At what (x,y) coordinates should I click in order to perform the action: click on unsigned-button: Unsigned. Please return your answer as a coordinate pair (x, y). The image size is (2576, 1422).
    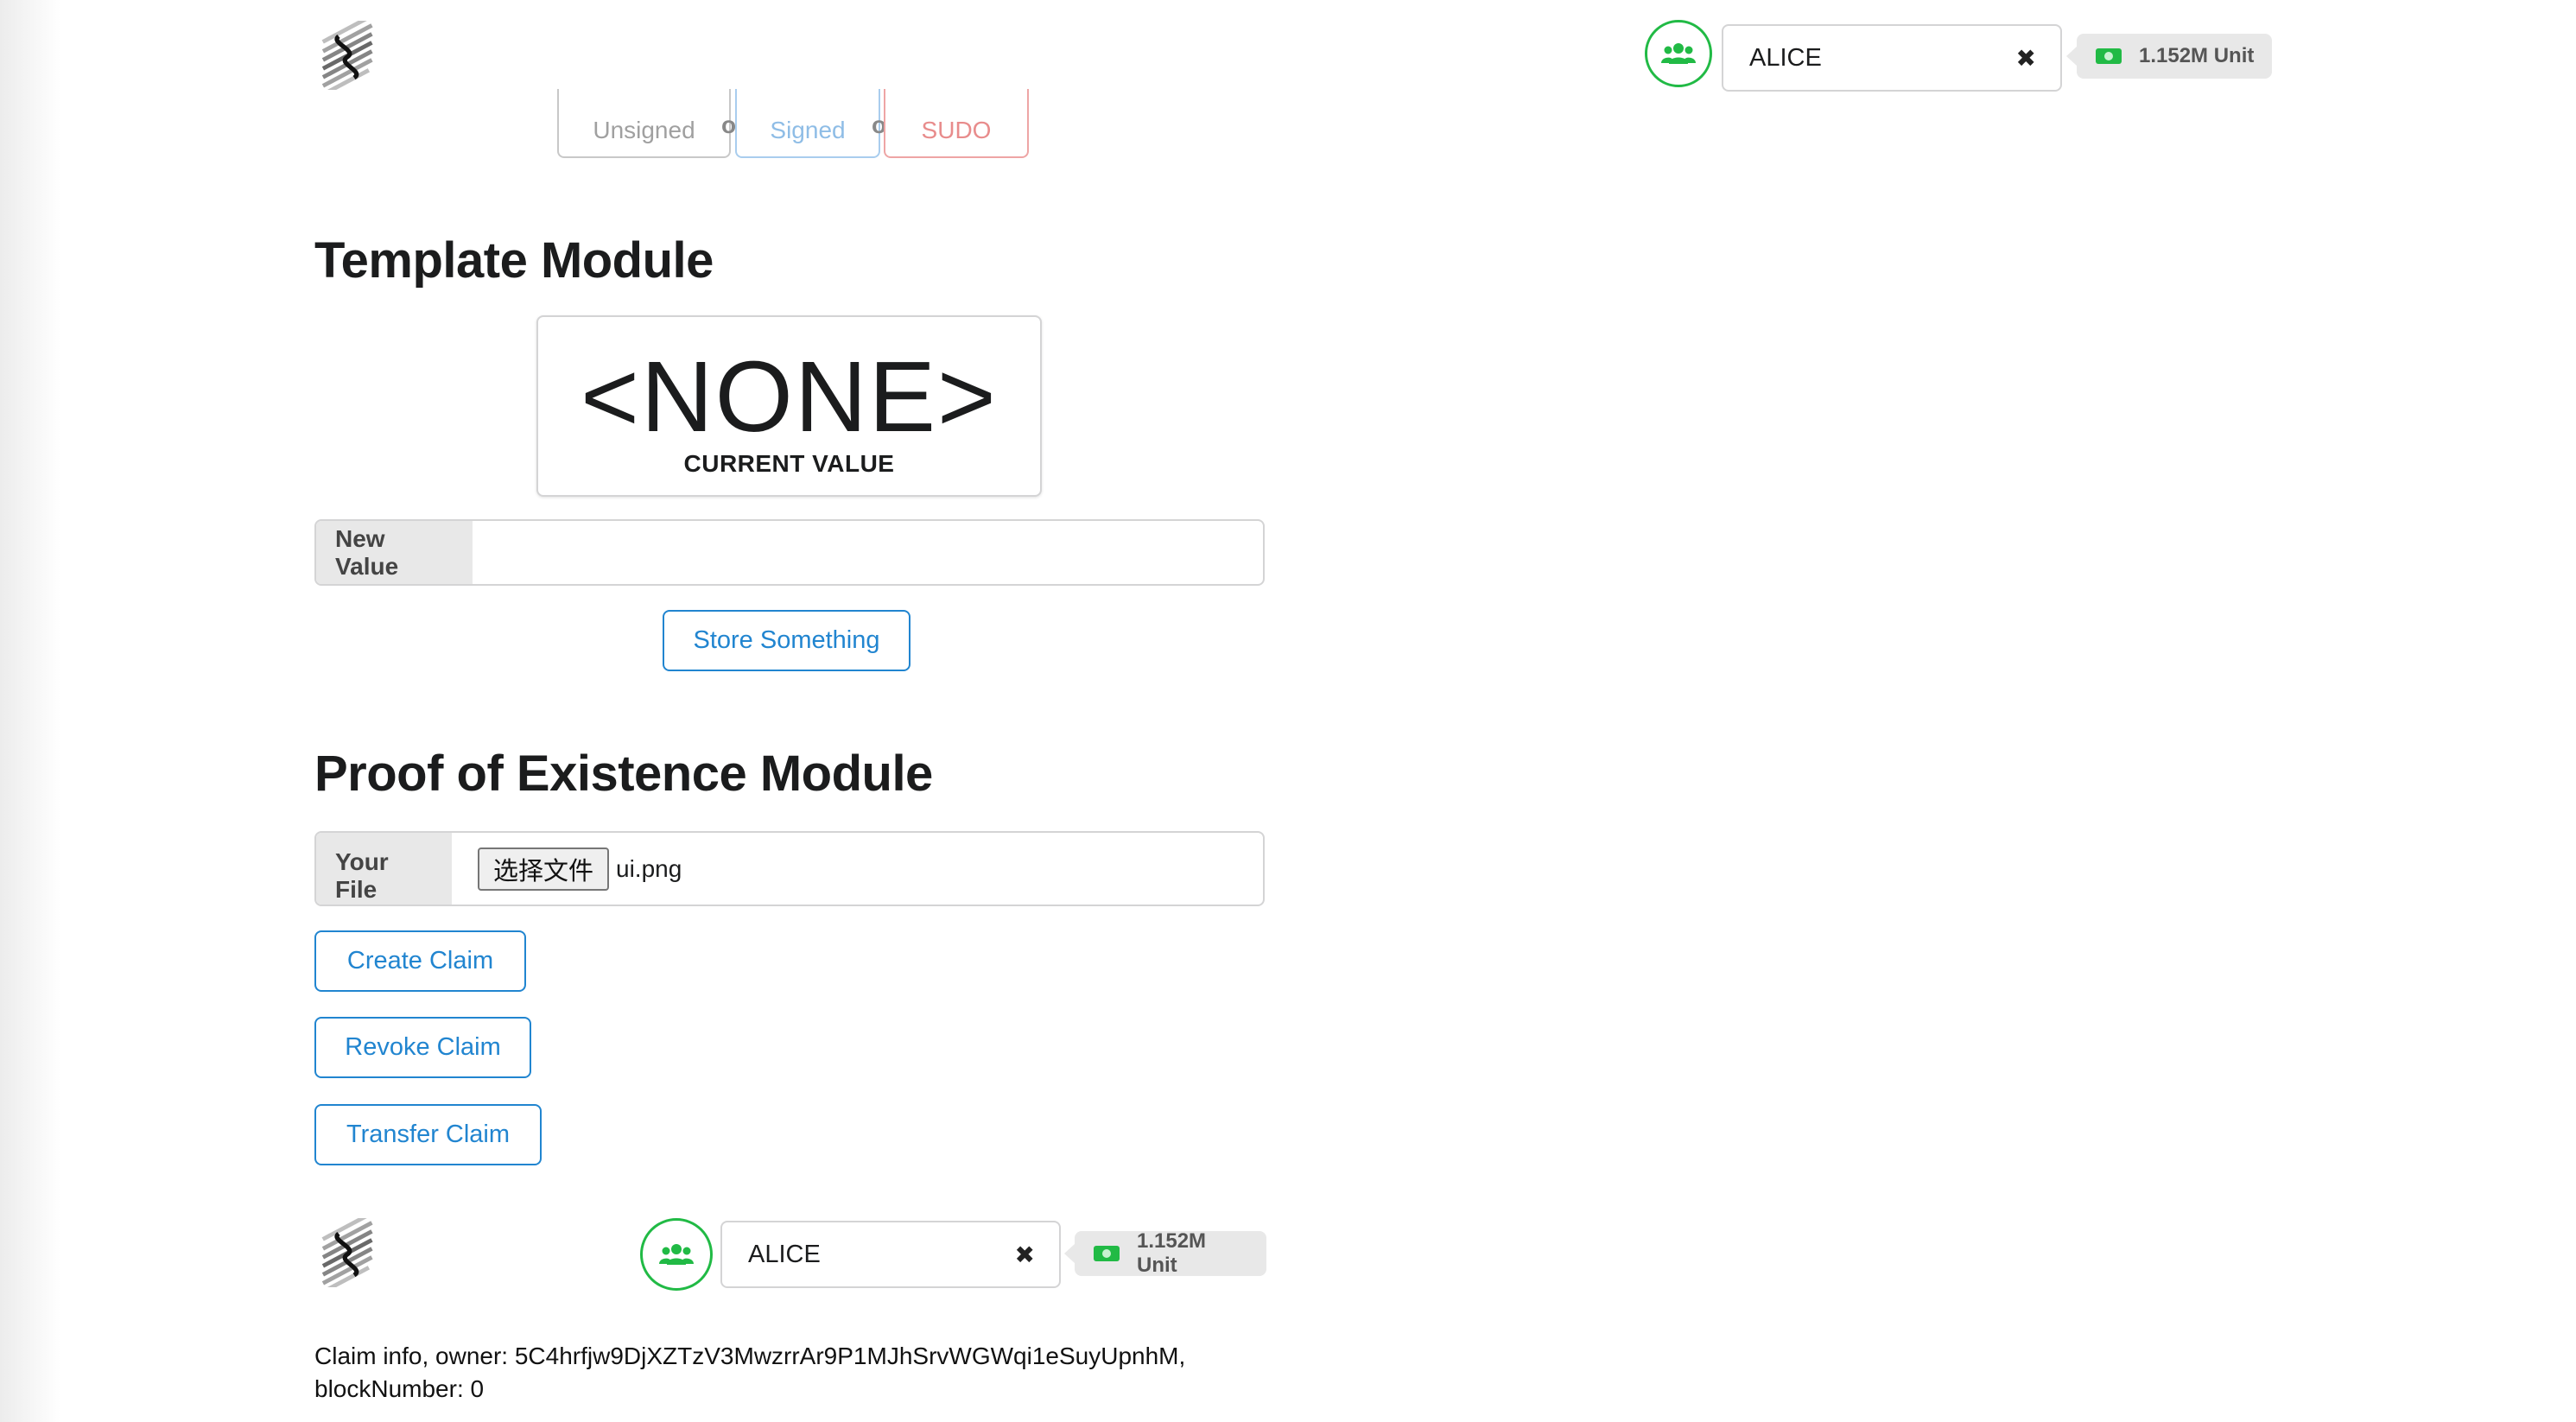
    Looking at the image, I should click on (644, 123).